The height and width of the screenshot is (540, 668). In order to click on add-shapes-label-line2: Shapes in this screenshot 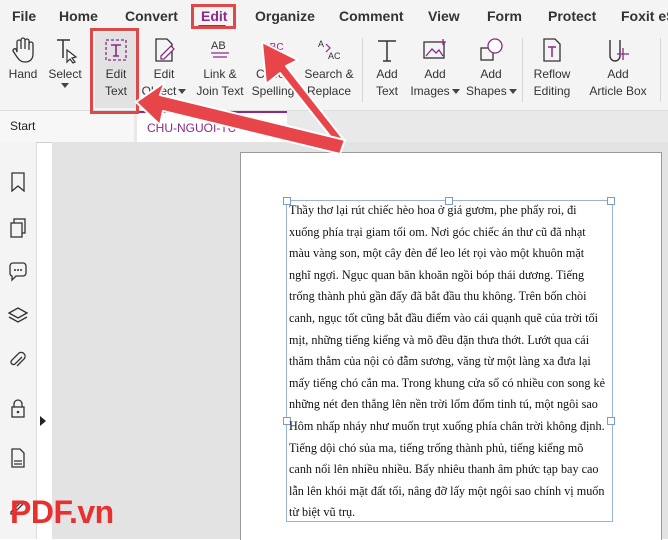, I will do `click(491, 91)`.